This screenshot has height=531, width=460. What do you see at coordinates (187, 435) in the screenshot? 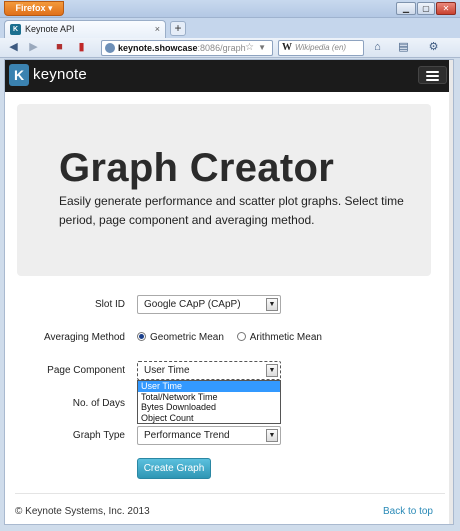
I see `graph-type-value: Performance Trend` at bounding box center [187, 435].